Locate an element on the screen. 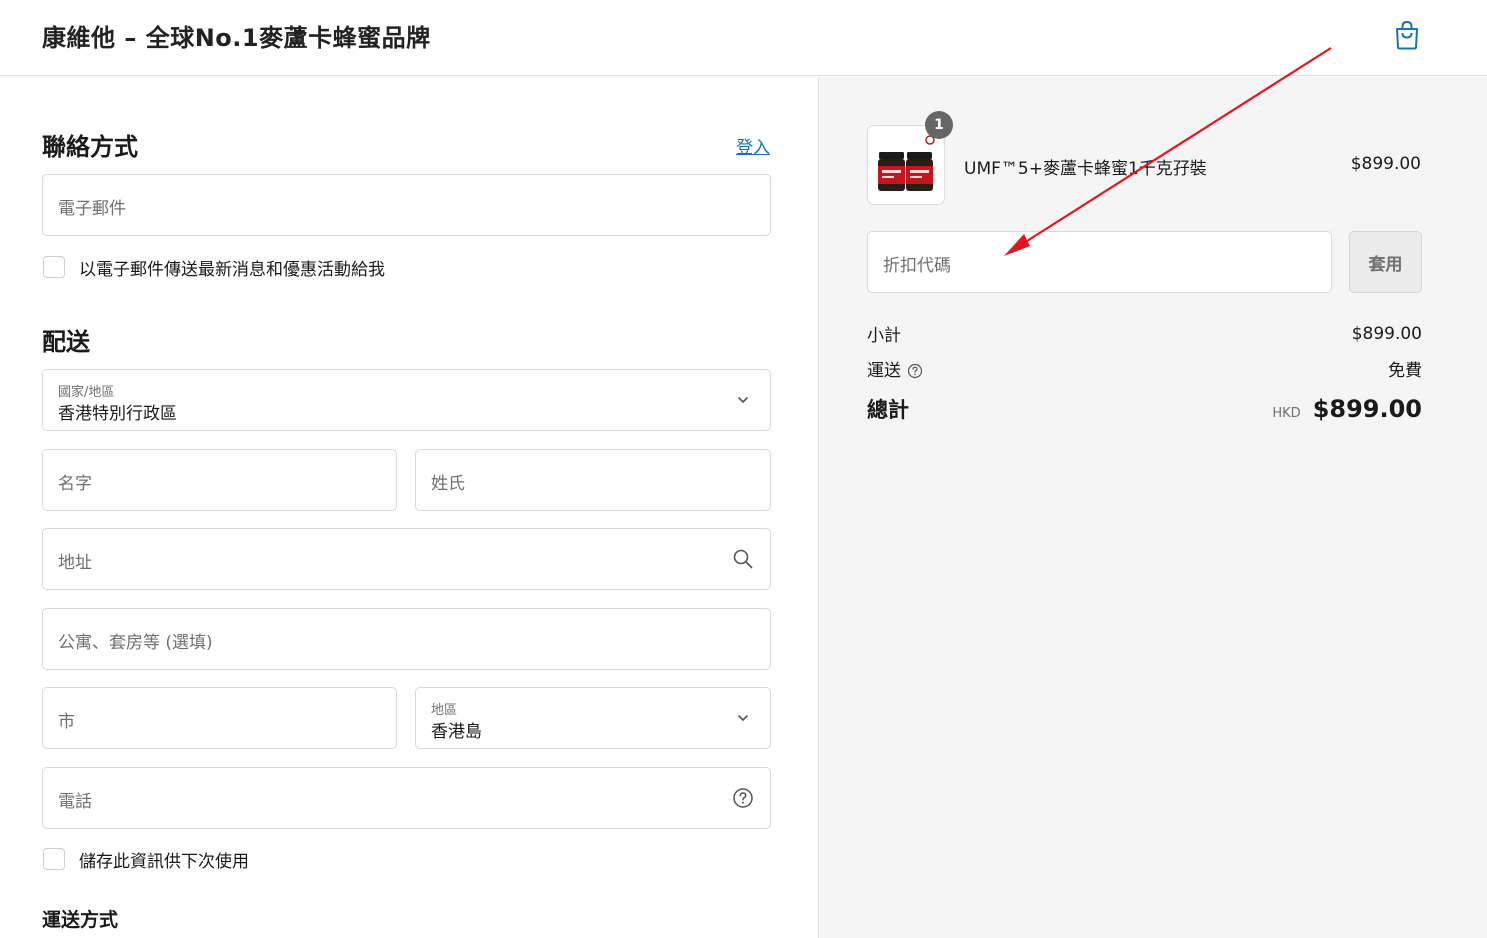 Image resolution: width=1487 pixels, height=938 pixels. shipping-label: 運送 is located at coordinates (884, 371).